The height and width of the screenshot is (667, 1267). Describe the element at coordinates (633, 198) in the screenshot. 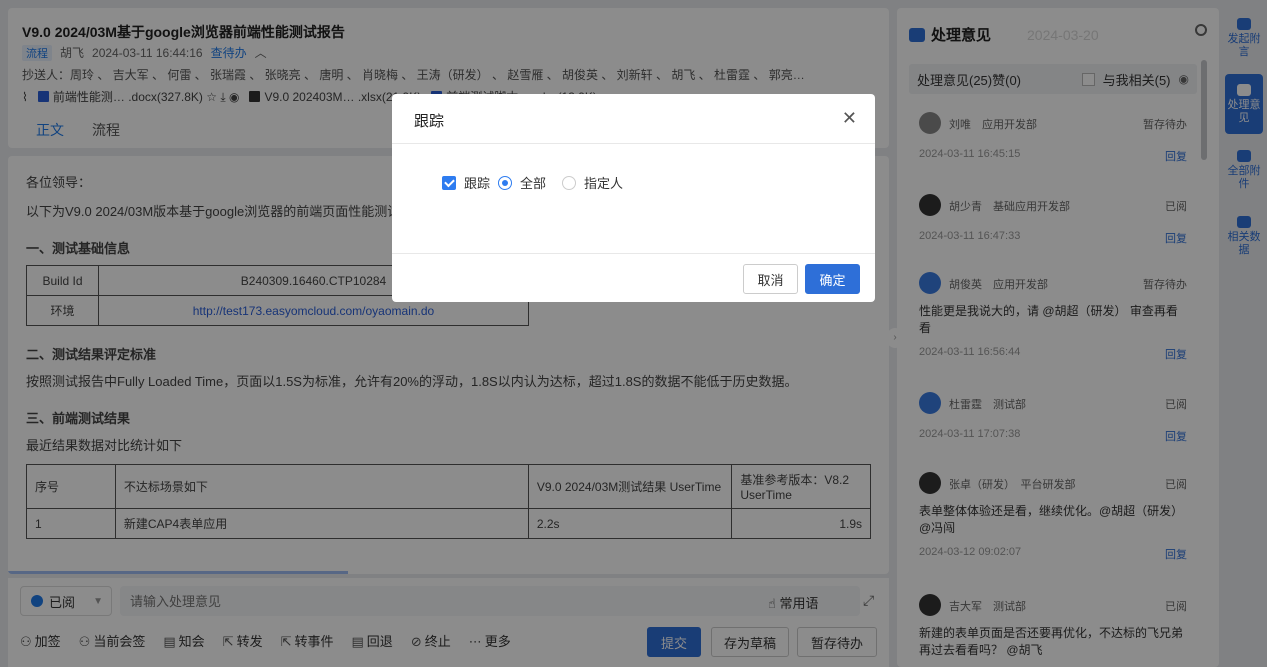

I see `track-dialog: 跟踪 ✕ 跟踪 全部 指定人 取消 确定` at that location.